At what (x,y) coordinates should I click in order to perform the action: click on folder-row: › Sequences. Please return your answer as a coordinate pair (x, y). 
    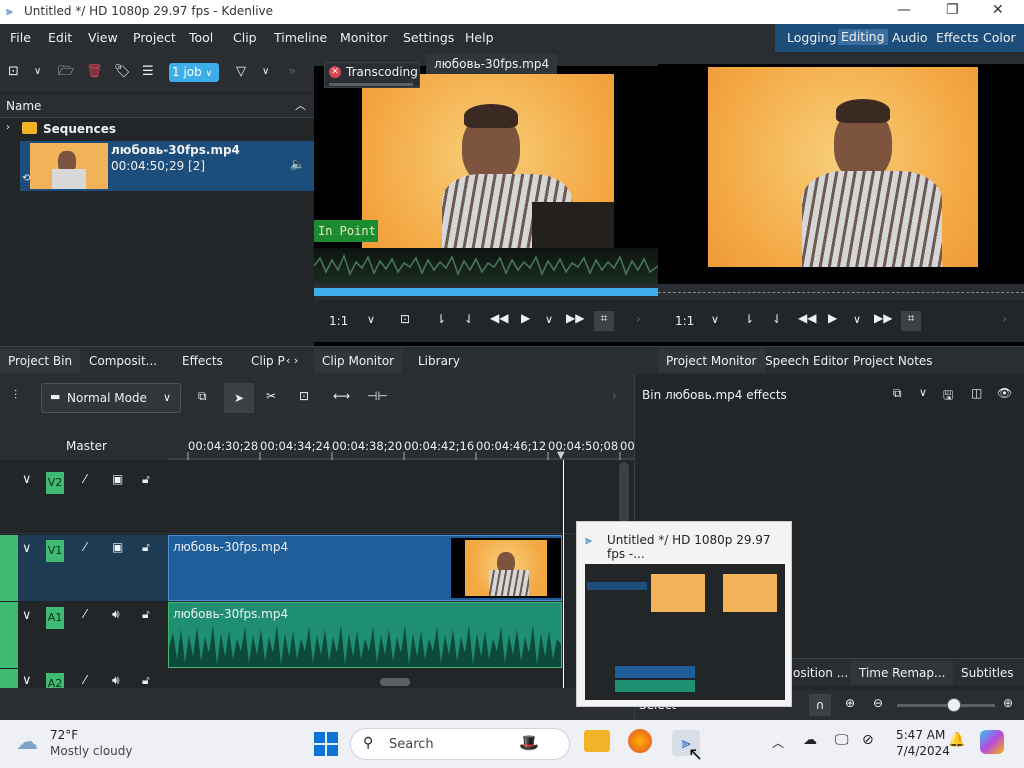
    Looking at the image, I should click on (157, 130).